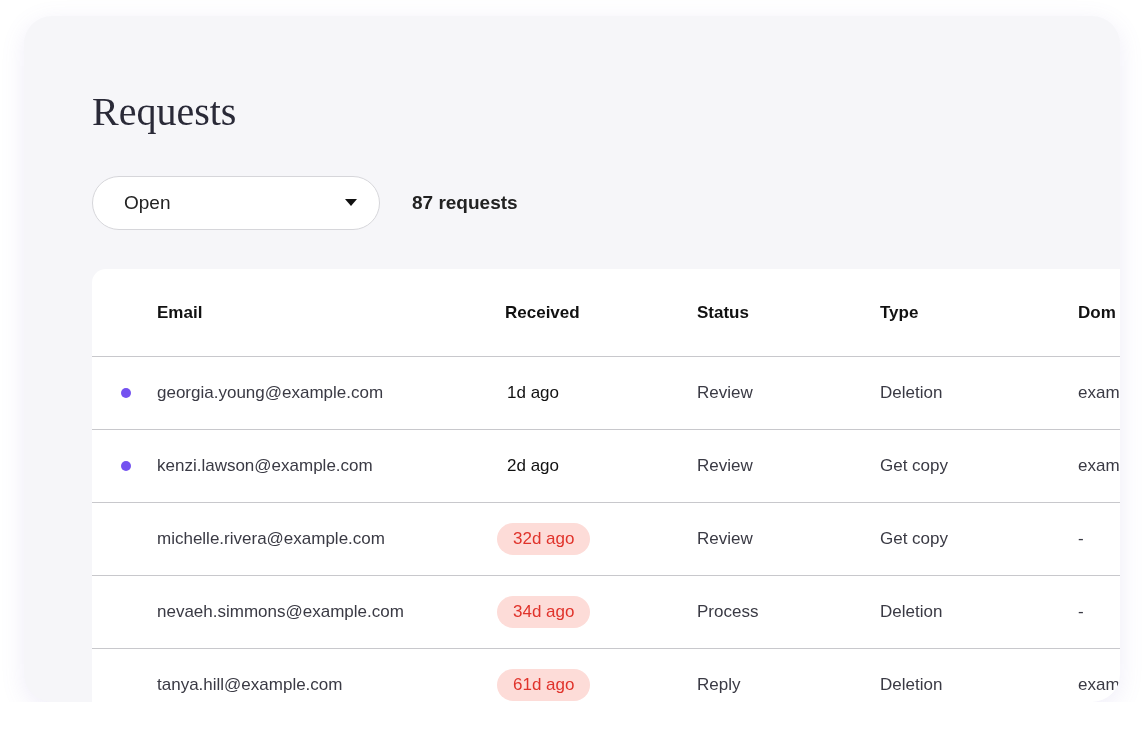 The image size is (1144, 734). What do you see at coordinates (271, 393) in the screenshot?
I see `email-cell-text: georgia.young@example.com` at bounding box center [271, 393].